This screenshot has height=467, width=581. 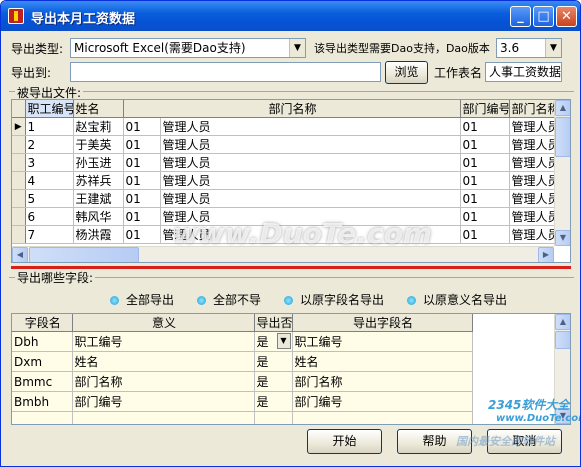 What do you see at coordinates (98, 216) in the screenshot?
I see `cell: 韩风华` at bounding box center [98, 216].